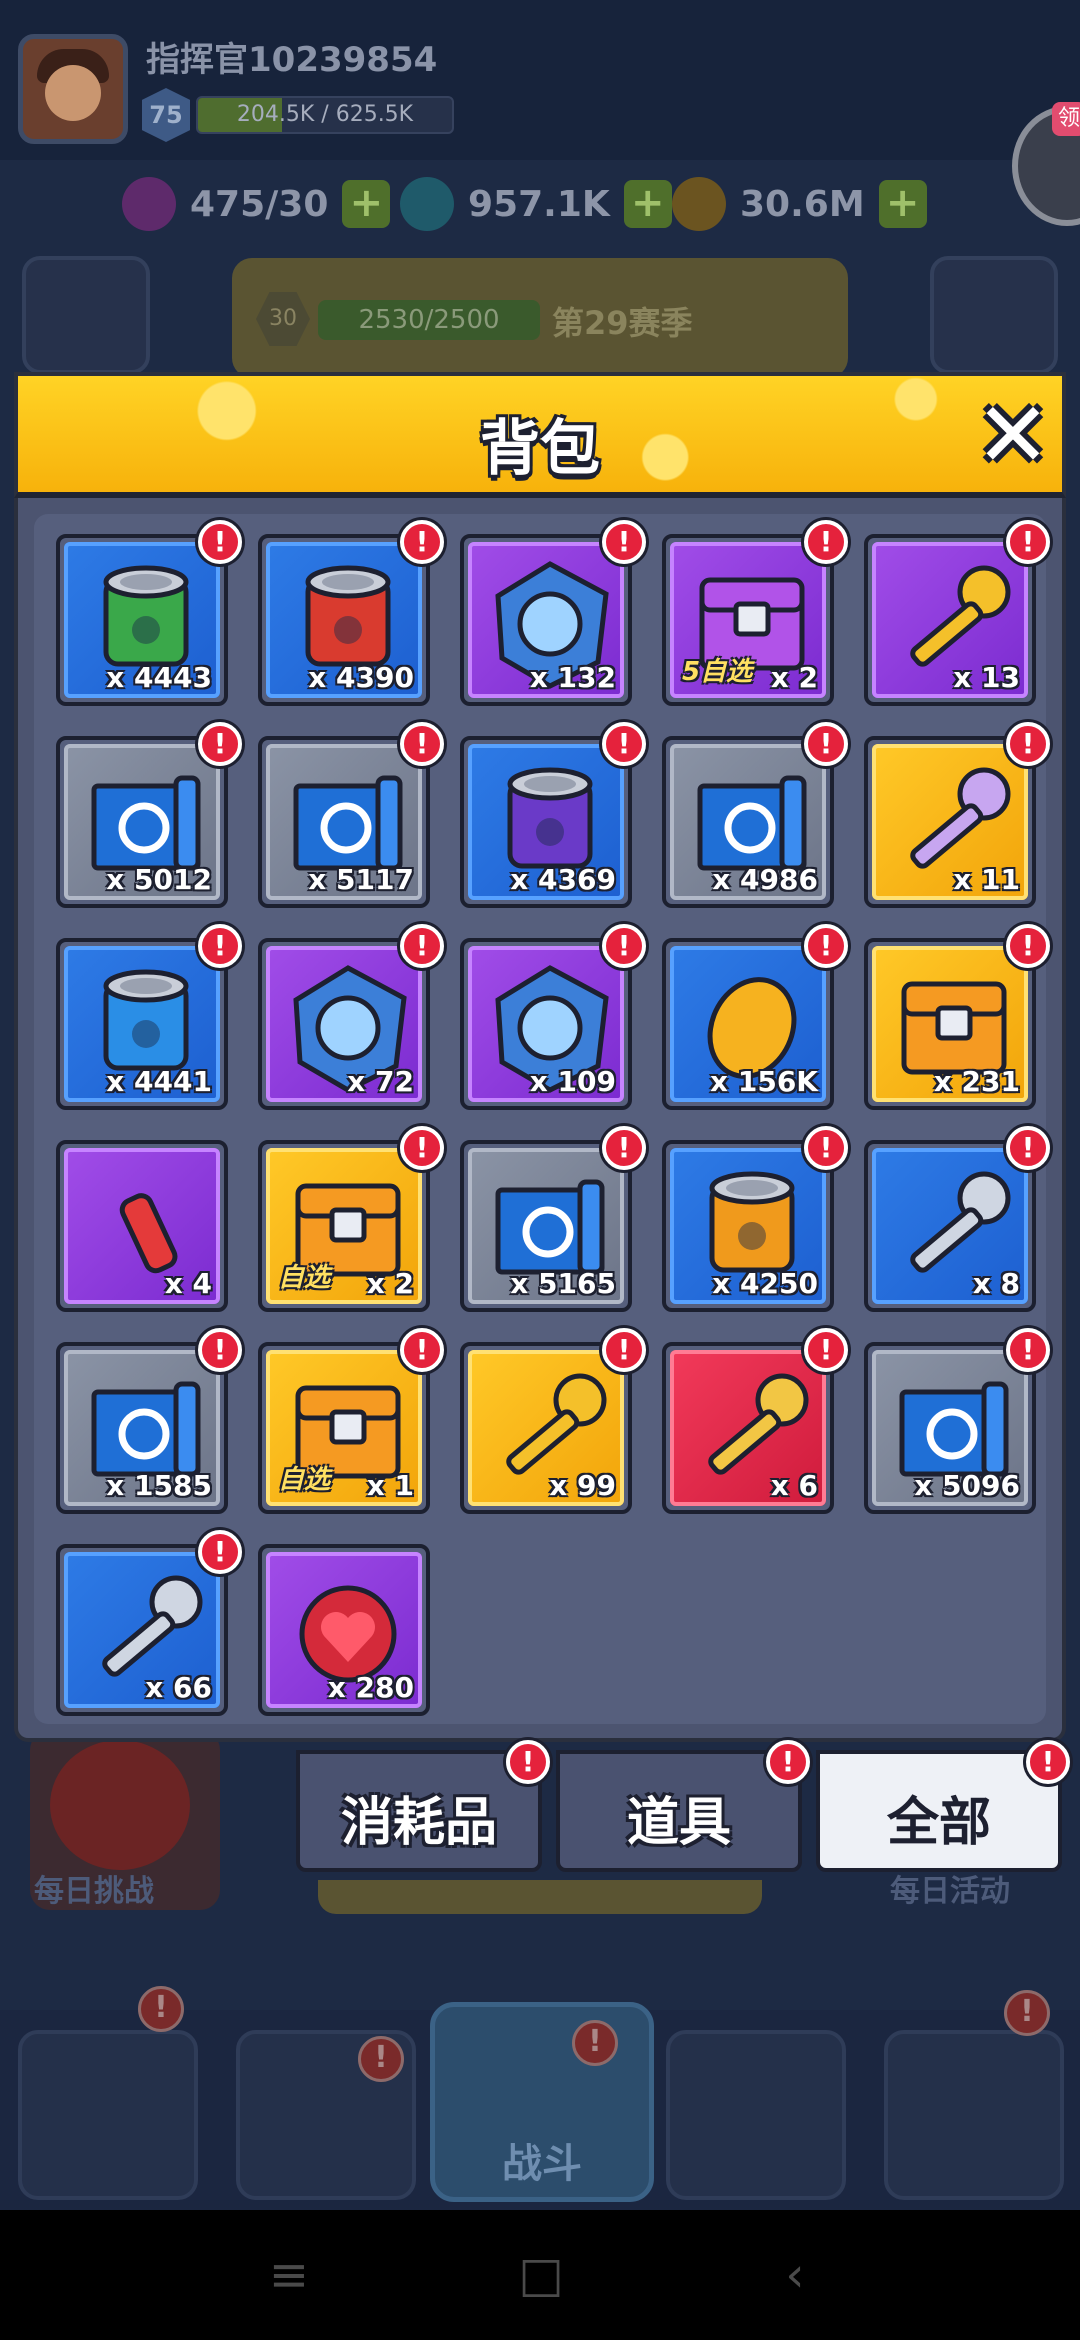 Image resolution: width=1080 pixels, height=2340 pixels. I want to click on nav-shop, so click(108, 2115).